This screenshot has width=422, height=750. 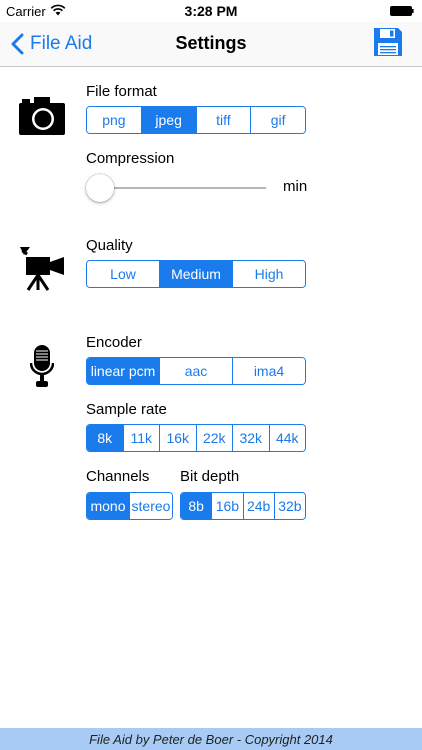 What do you see at coordinates (42, 269) in the screenshot?
I see `video-camera-icon` at bounding box center [42, 269].